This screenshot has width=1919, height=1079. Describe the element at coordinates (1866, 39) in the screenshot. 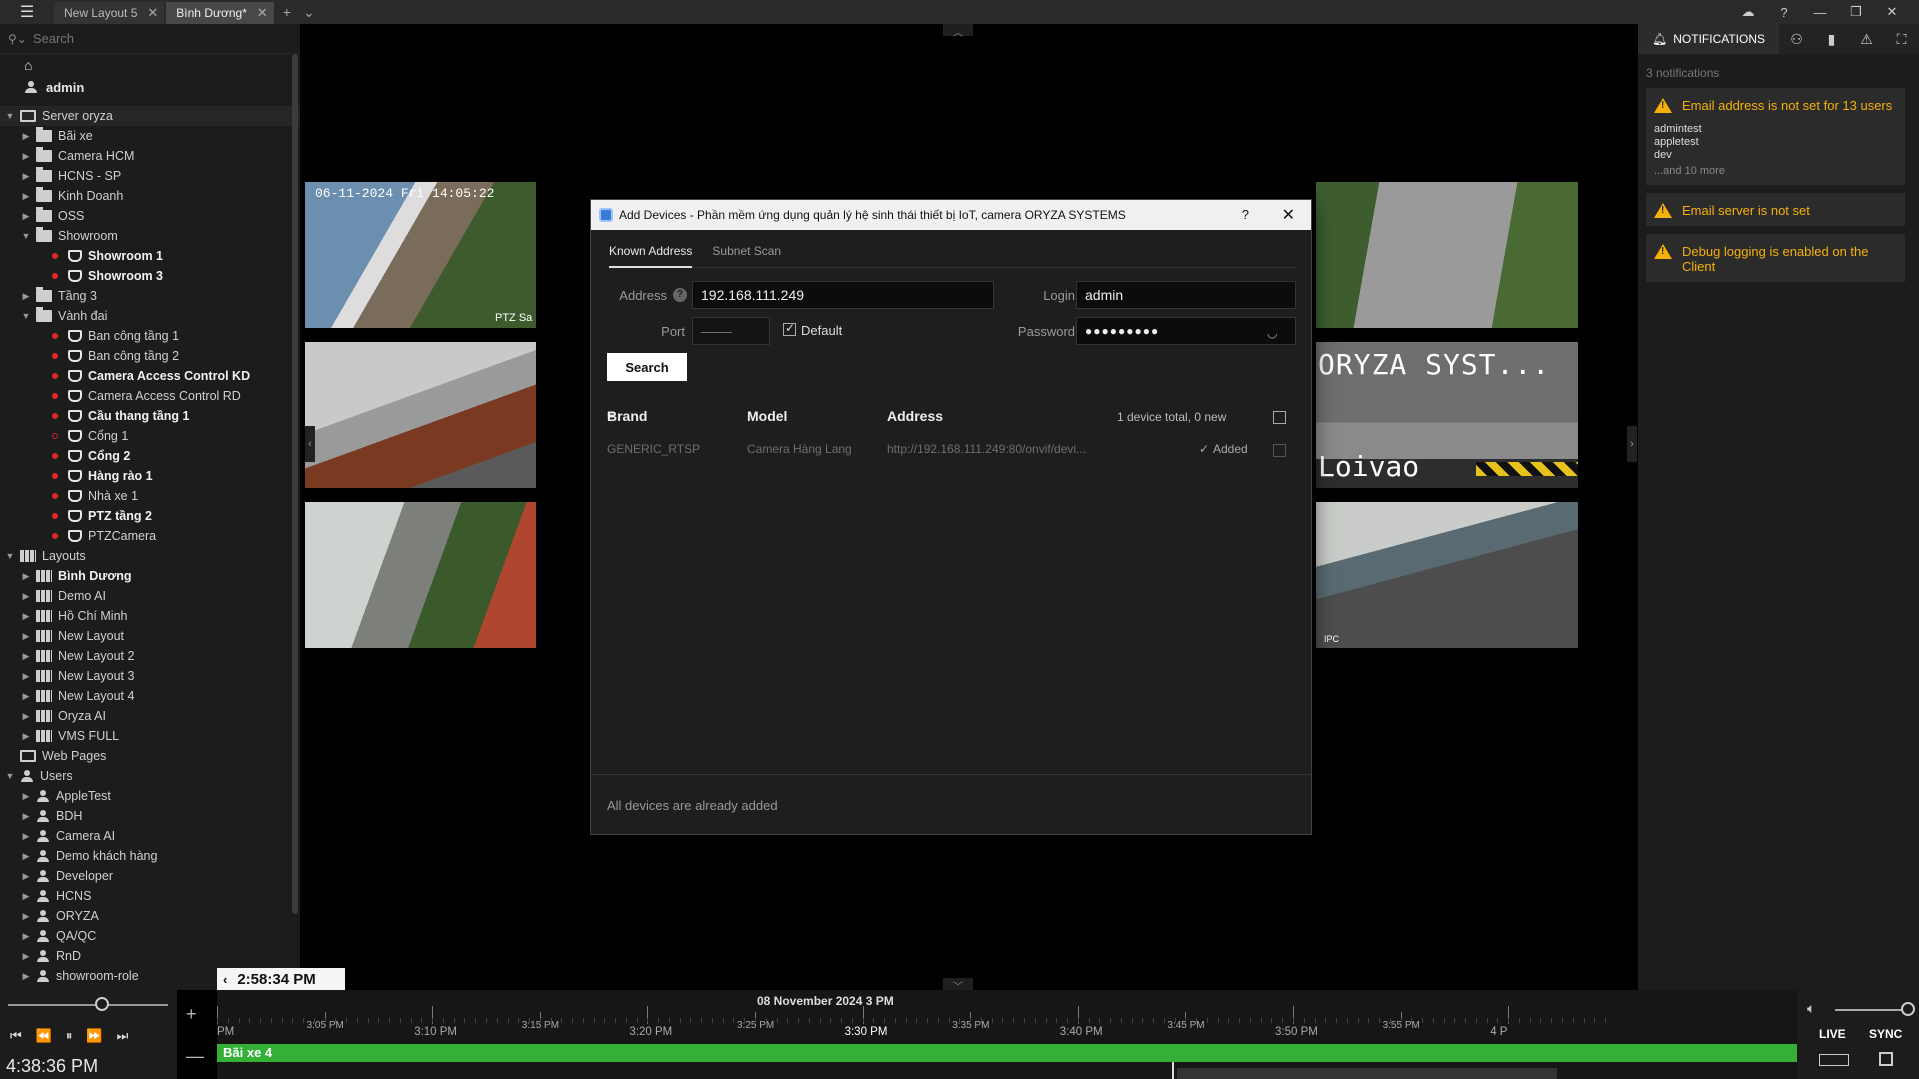

I see `alert-icon: ⚠` at that location.